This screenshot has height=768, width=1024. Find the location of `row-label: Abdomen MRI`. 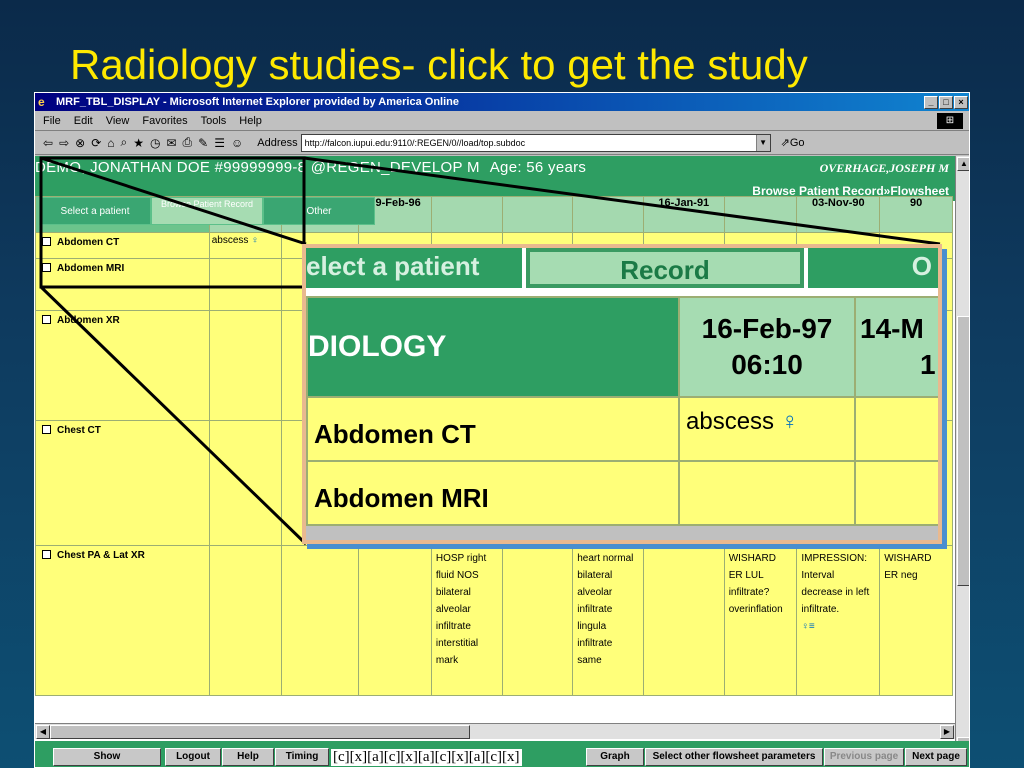

row-label: Abdomen MRI is located at coordinates (91, 268).